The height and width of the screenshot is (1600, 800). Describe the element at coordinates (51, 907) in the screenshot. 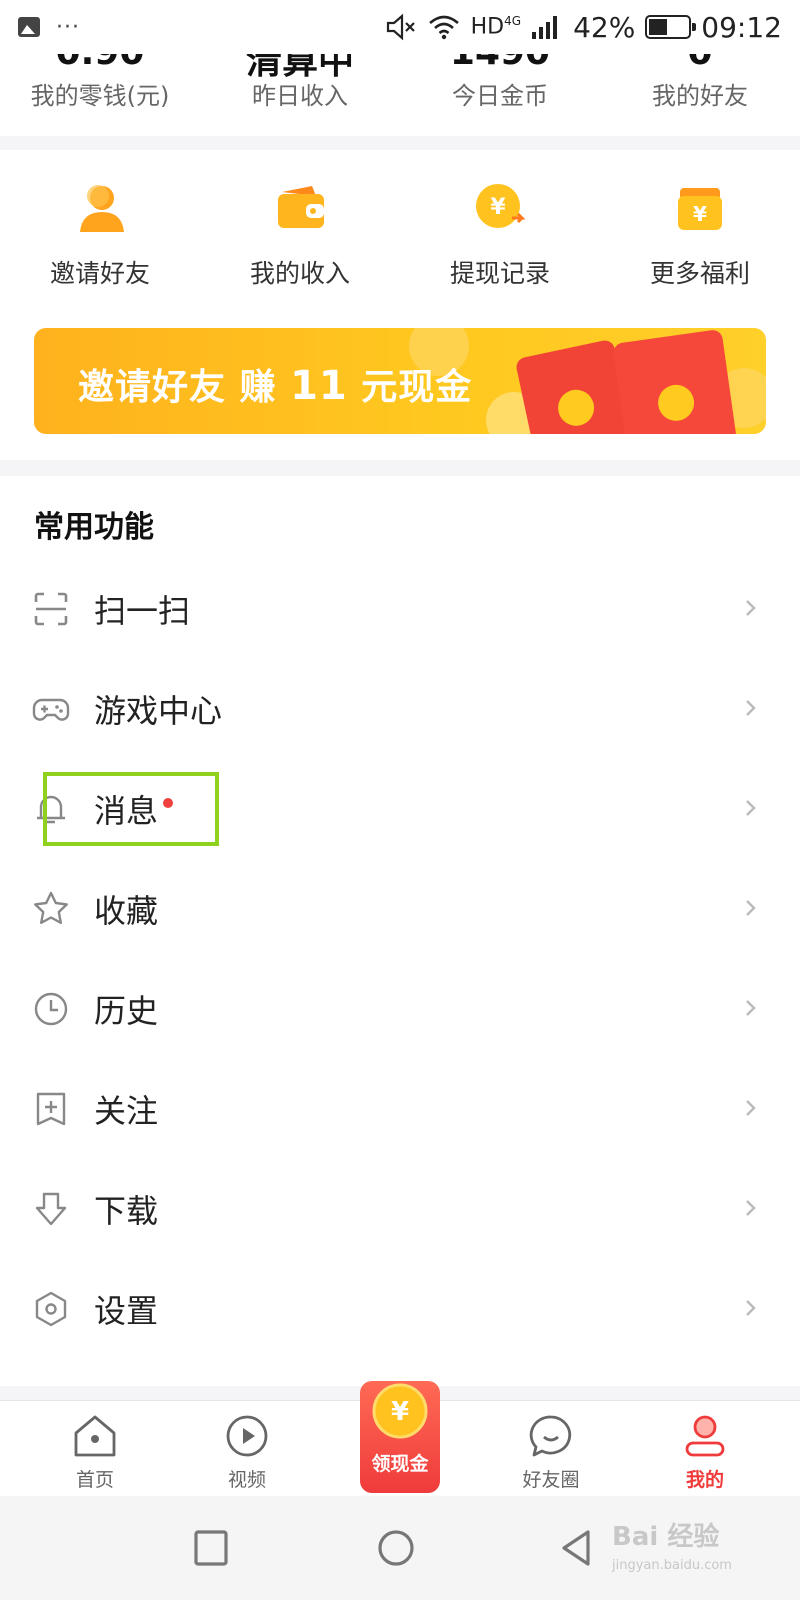

I see `star-icon` at that location.